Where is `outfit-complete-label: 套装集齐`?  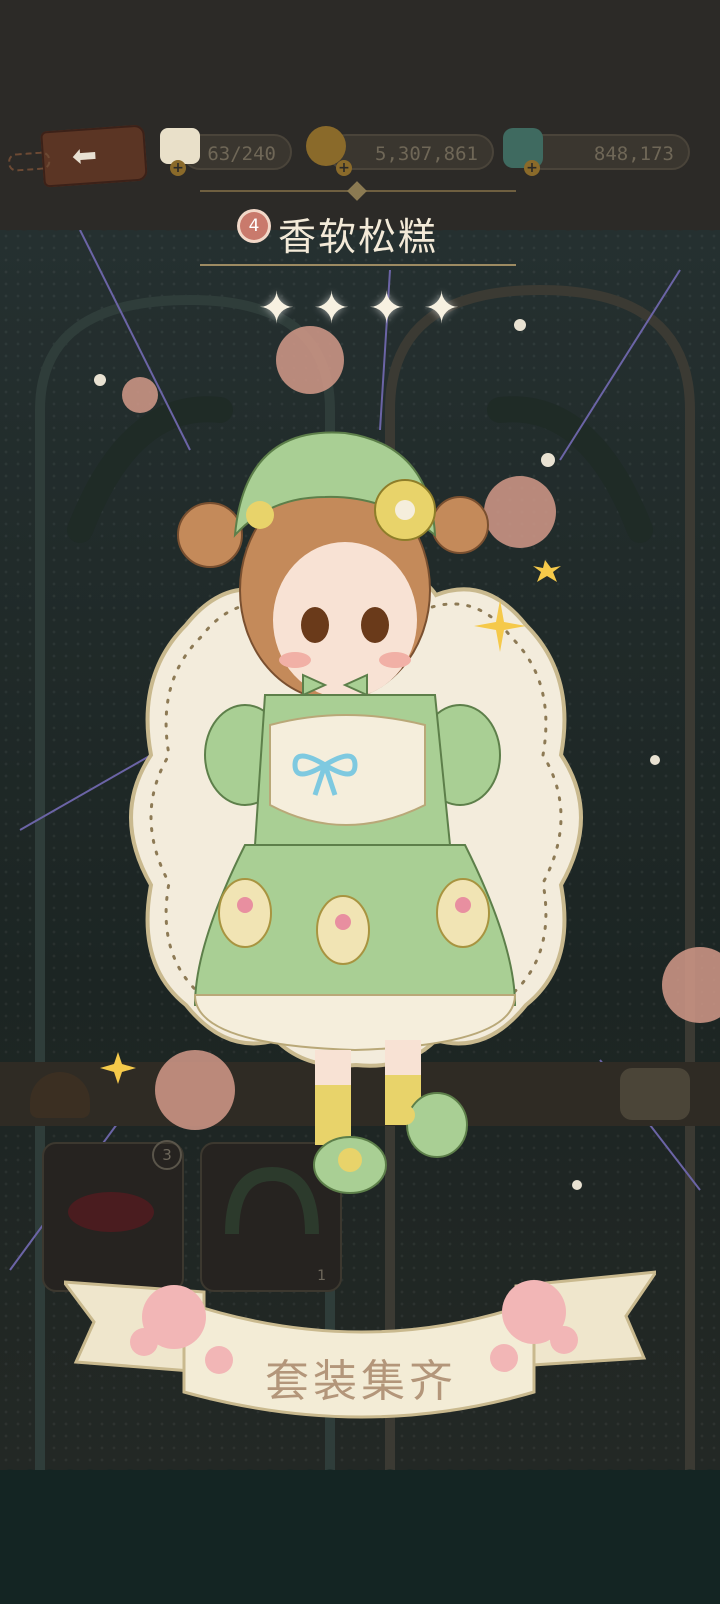 outfit-complete-label: 套装集齐 is located at coordinates (361, 1381).